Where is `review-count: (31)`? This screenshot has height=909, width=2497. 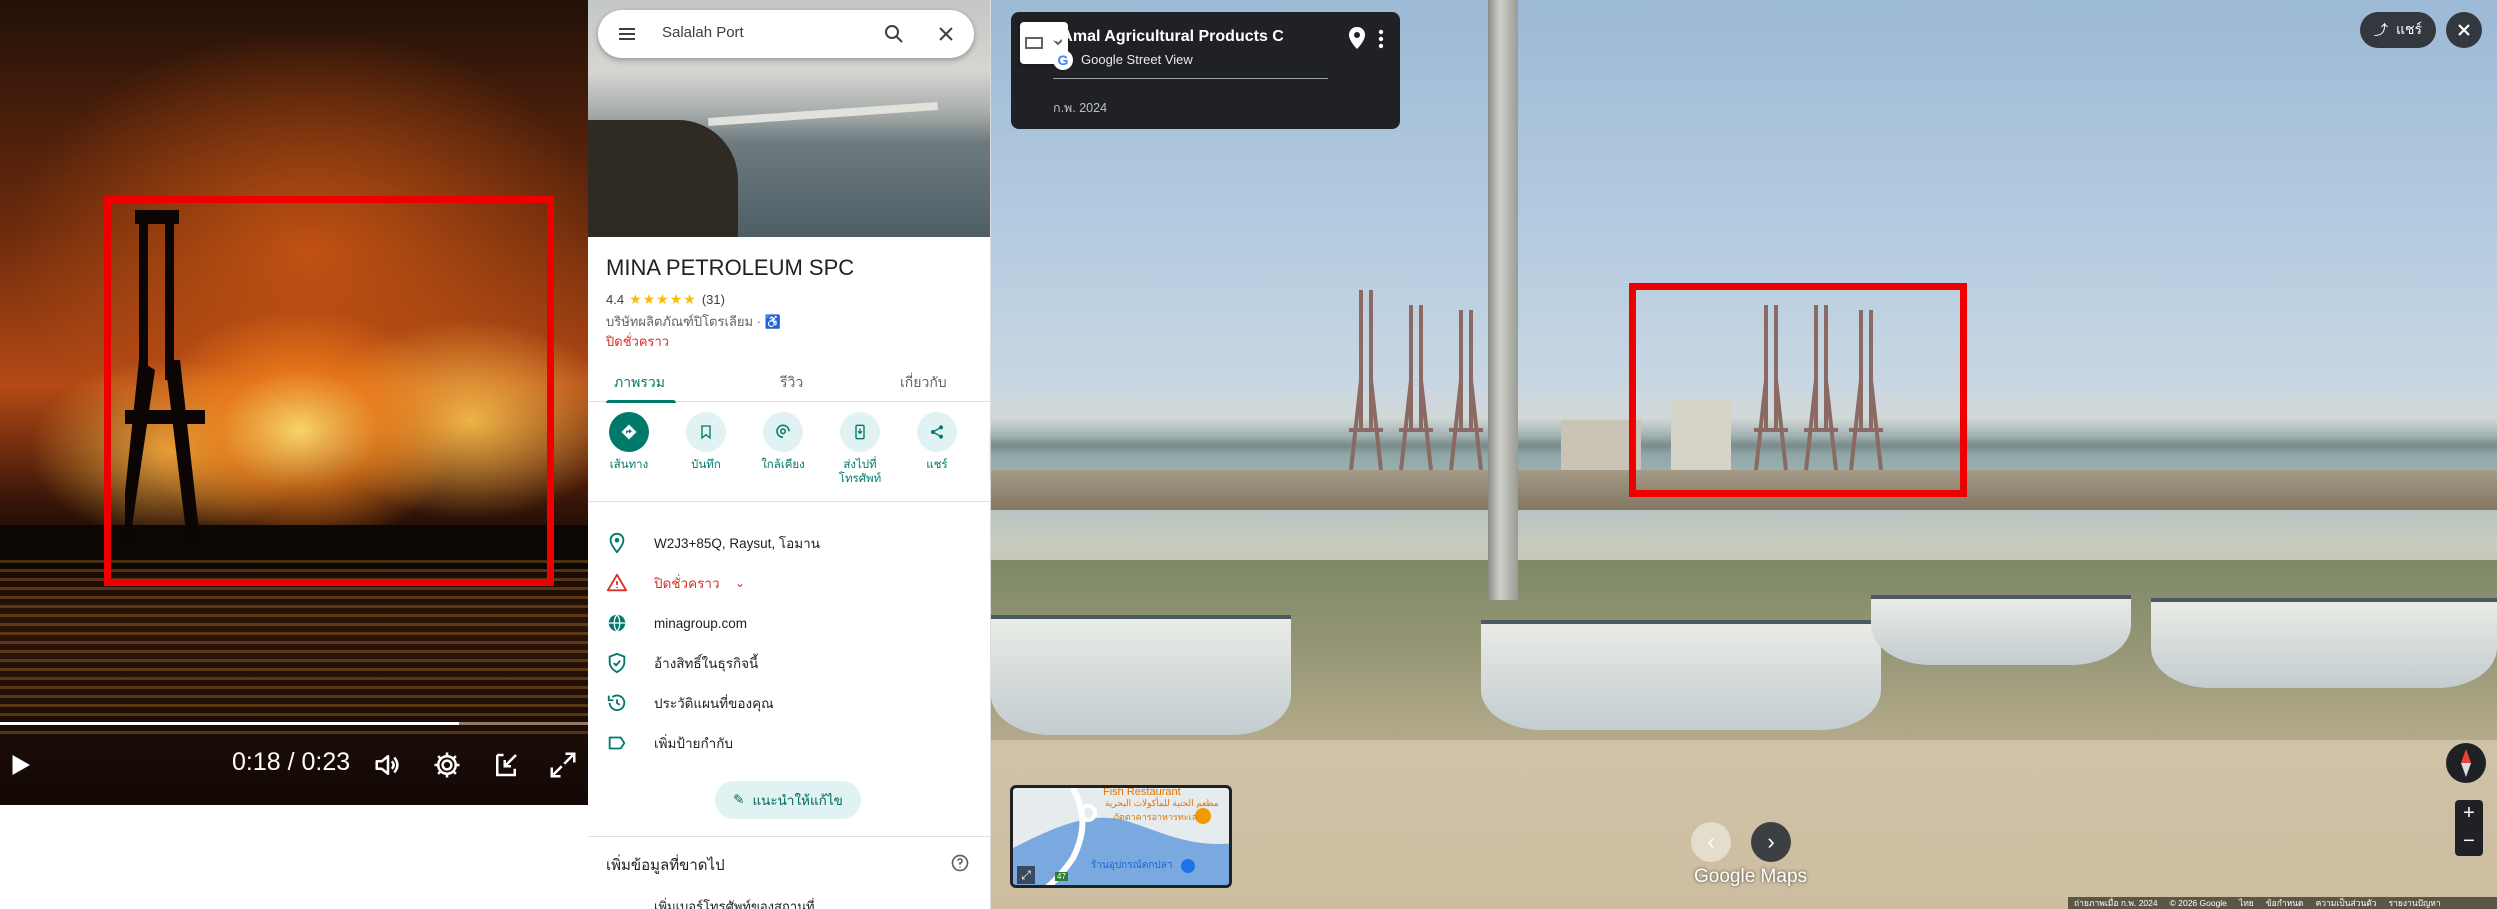
review-count: (31) is located at coordinates (713, 299).